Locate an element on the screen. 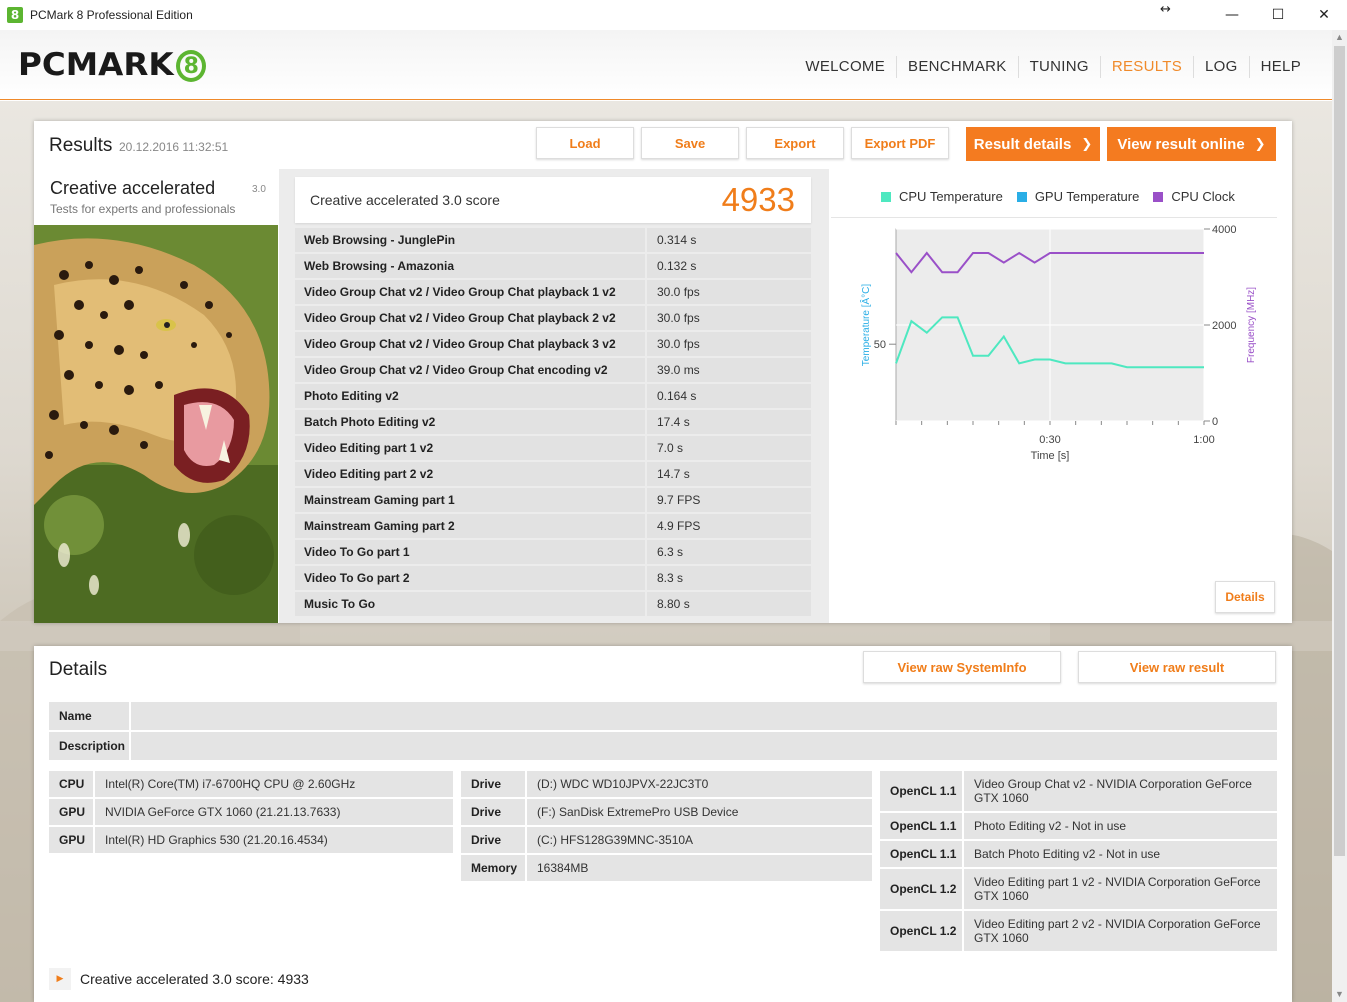 The width and height of the screenshot is (1347, 1002). vertical-scrollbar: ▲ ▼ is located at coordinates (1339, 516).